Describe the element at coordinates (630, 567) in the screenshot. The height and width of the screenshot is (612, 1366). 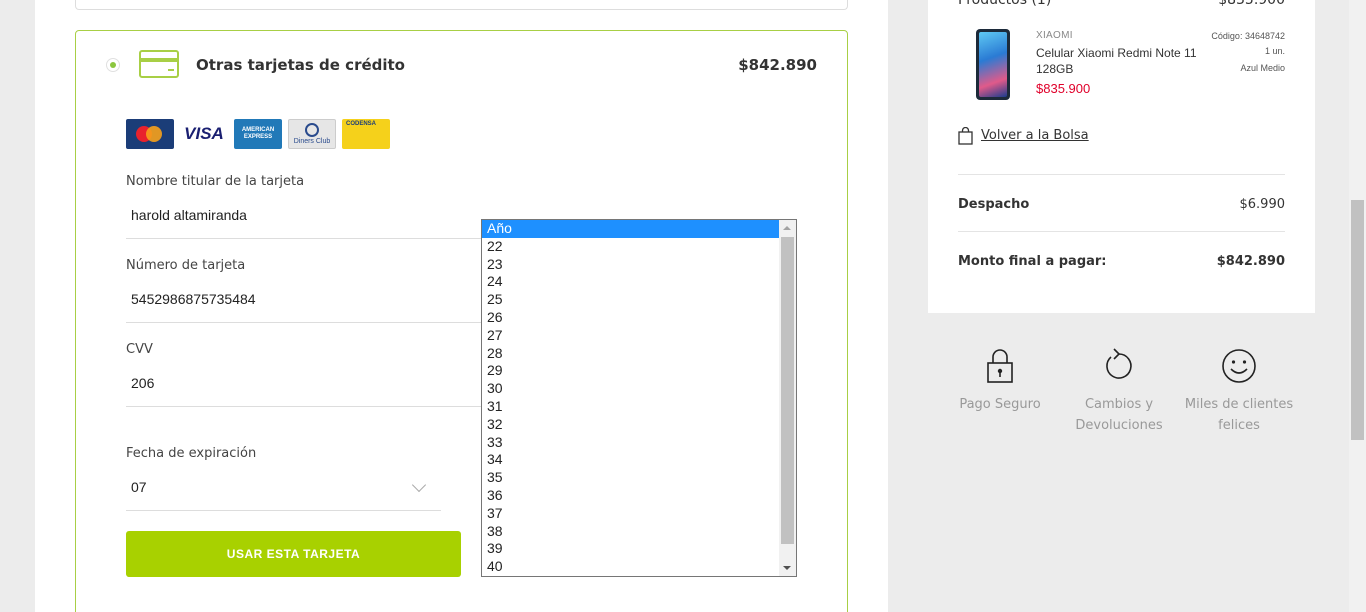
I see `year-option: 40` at that location.